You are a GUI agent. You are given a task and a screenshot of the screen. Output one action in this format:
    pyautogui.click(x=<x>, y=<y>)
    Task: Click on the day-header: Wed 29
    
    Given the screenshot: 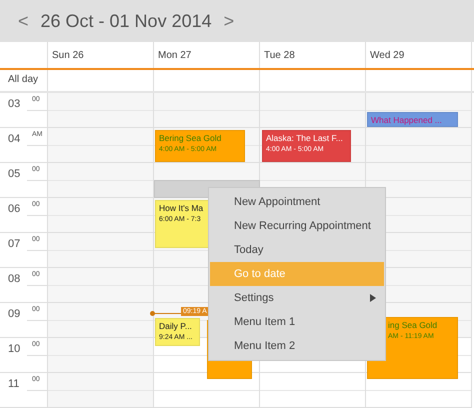 What is the action you would take?
    pyautogui.click(x=419, y=55)
    